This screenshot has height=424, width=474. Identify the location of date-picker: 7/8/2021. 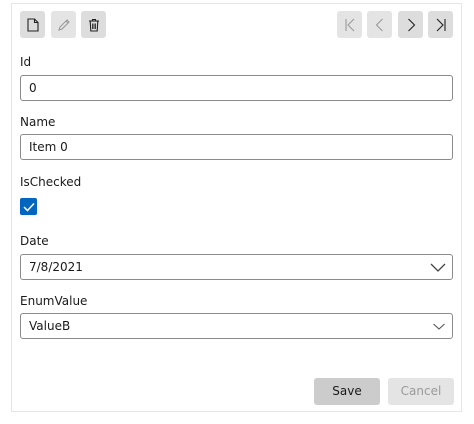
(236, 267).